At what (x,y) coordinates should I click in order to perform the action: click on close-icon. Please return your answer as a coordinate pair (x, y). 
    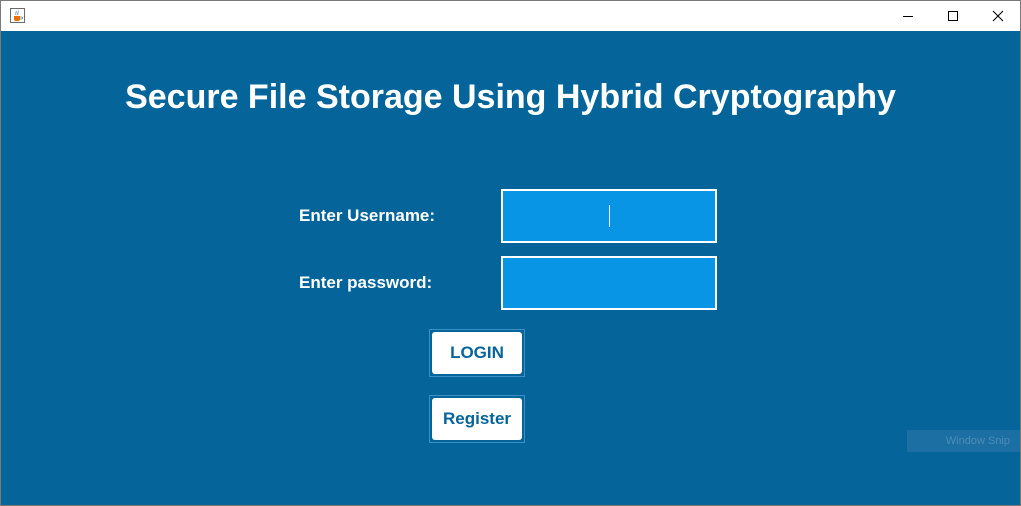
    Looking at the image, I should click on (998, 16).